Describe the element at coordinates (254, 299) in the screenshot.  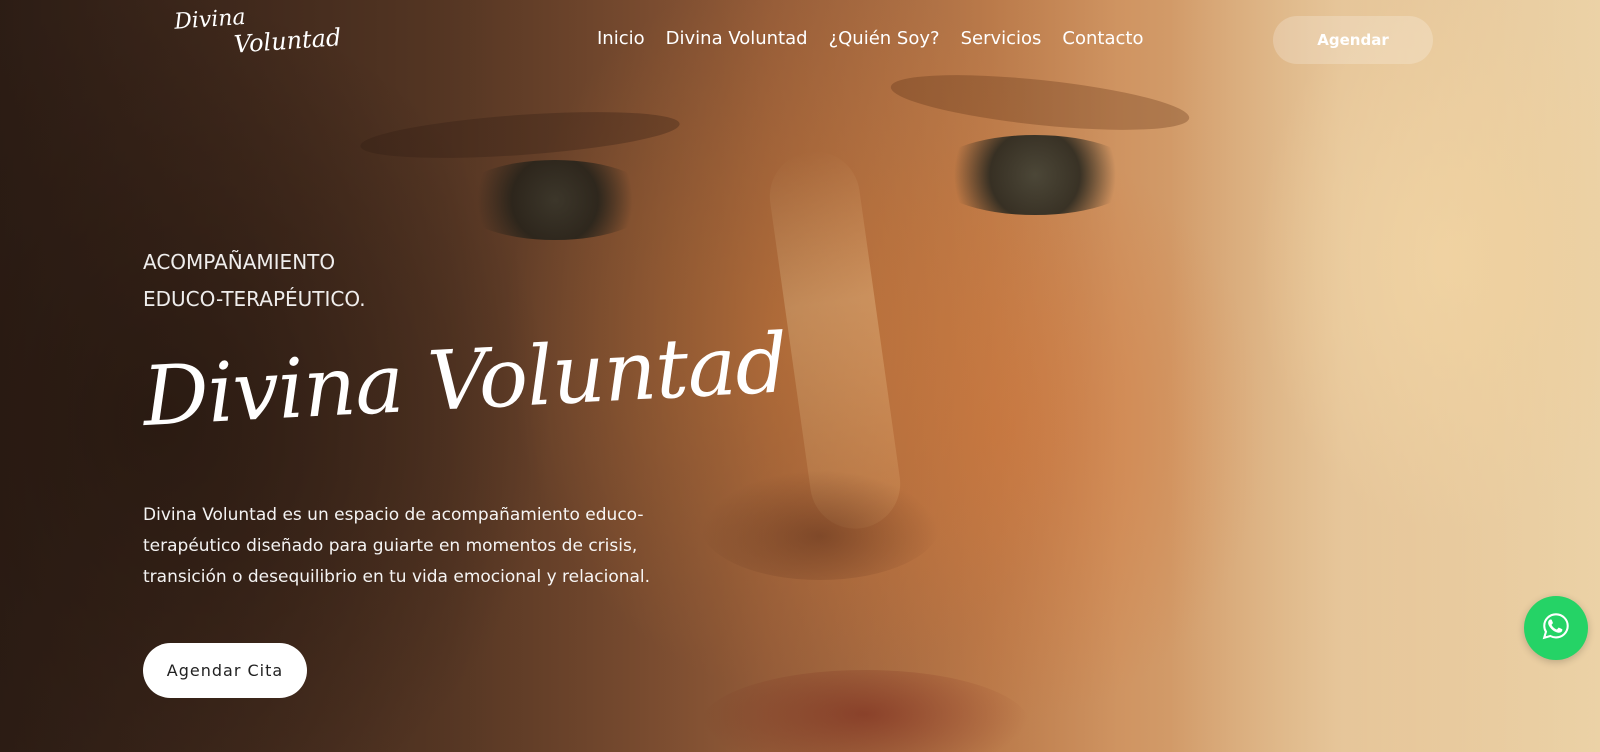
I see `hero-kicker-line-2: EDUCO-TERAPÉUTICO.` at that location.